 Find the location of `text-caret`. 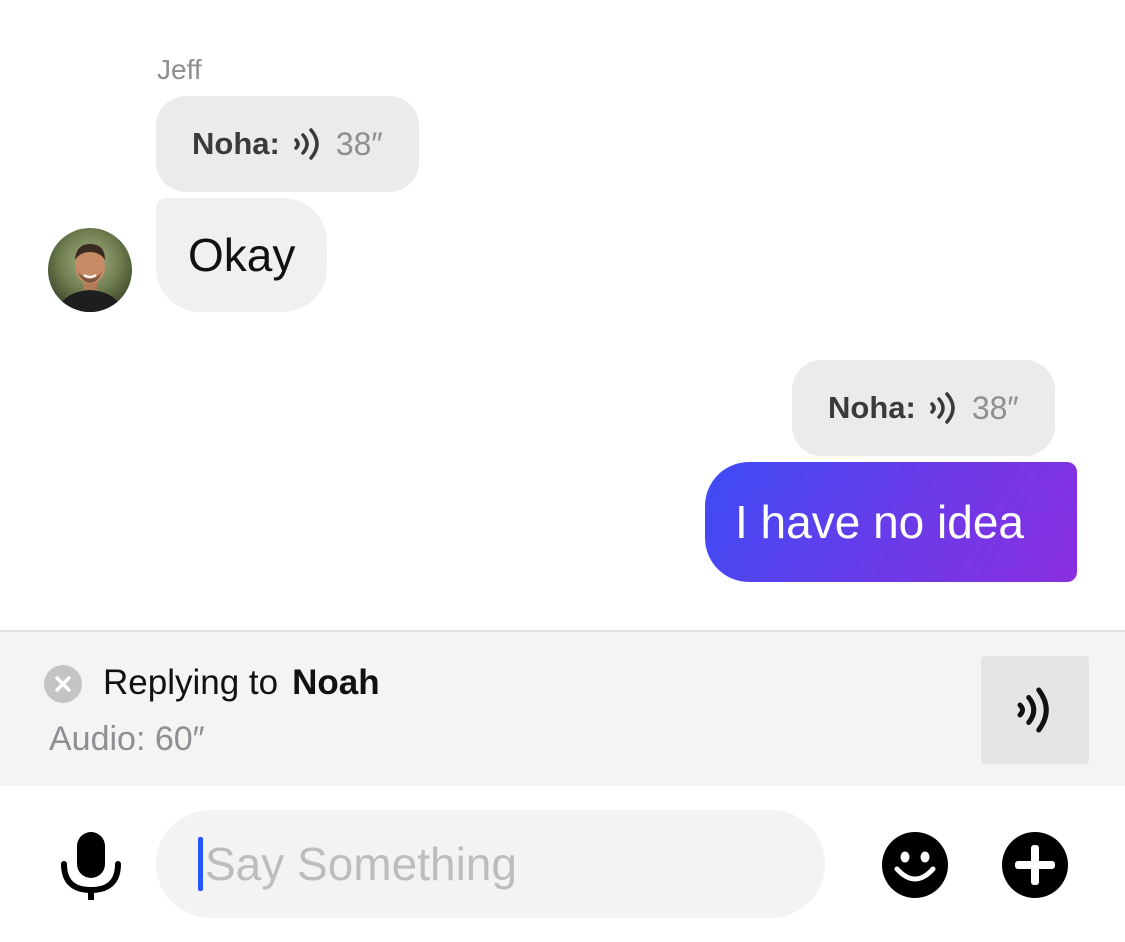

text-caret is located at coordinates (200, 864).